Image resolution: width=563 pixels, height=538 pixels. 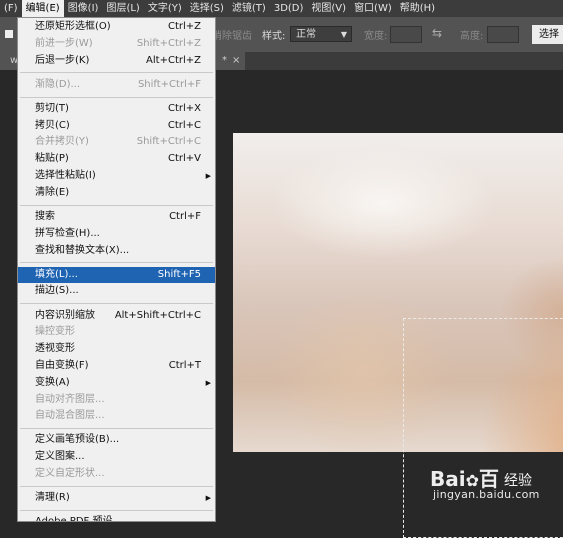 What do you see at coordinates (9, 34) in the screenshot?
I see `checkbox` at bounding box center [9, 34].